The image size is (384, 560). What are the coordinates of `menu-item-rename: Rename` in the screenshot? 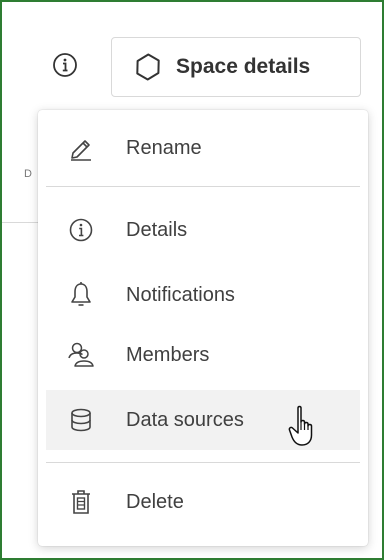 It's located at (203, 148).